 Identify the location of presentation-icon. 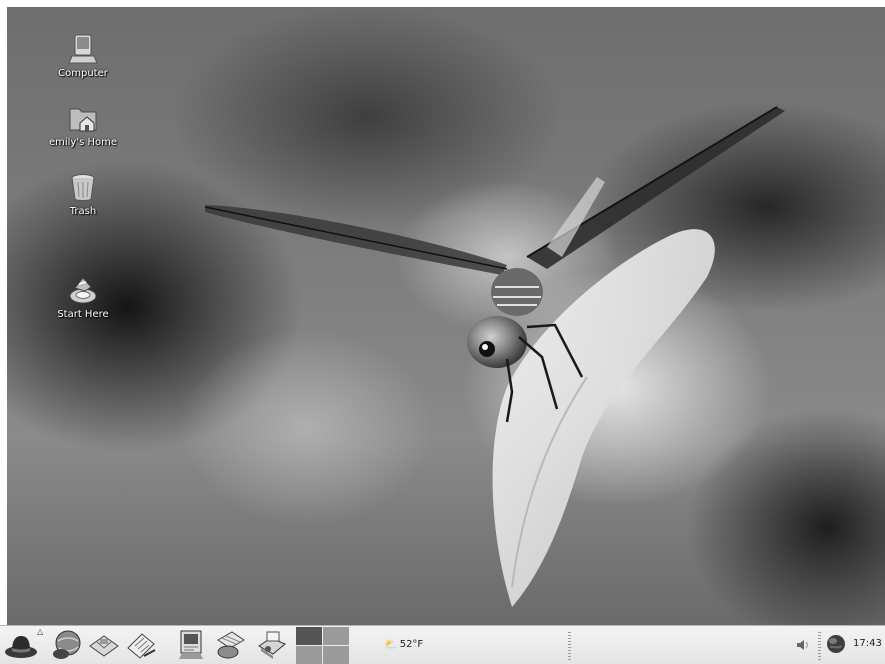
(191, 644).